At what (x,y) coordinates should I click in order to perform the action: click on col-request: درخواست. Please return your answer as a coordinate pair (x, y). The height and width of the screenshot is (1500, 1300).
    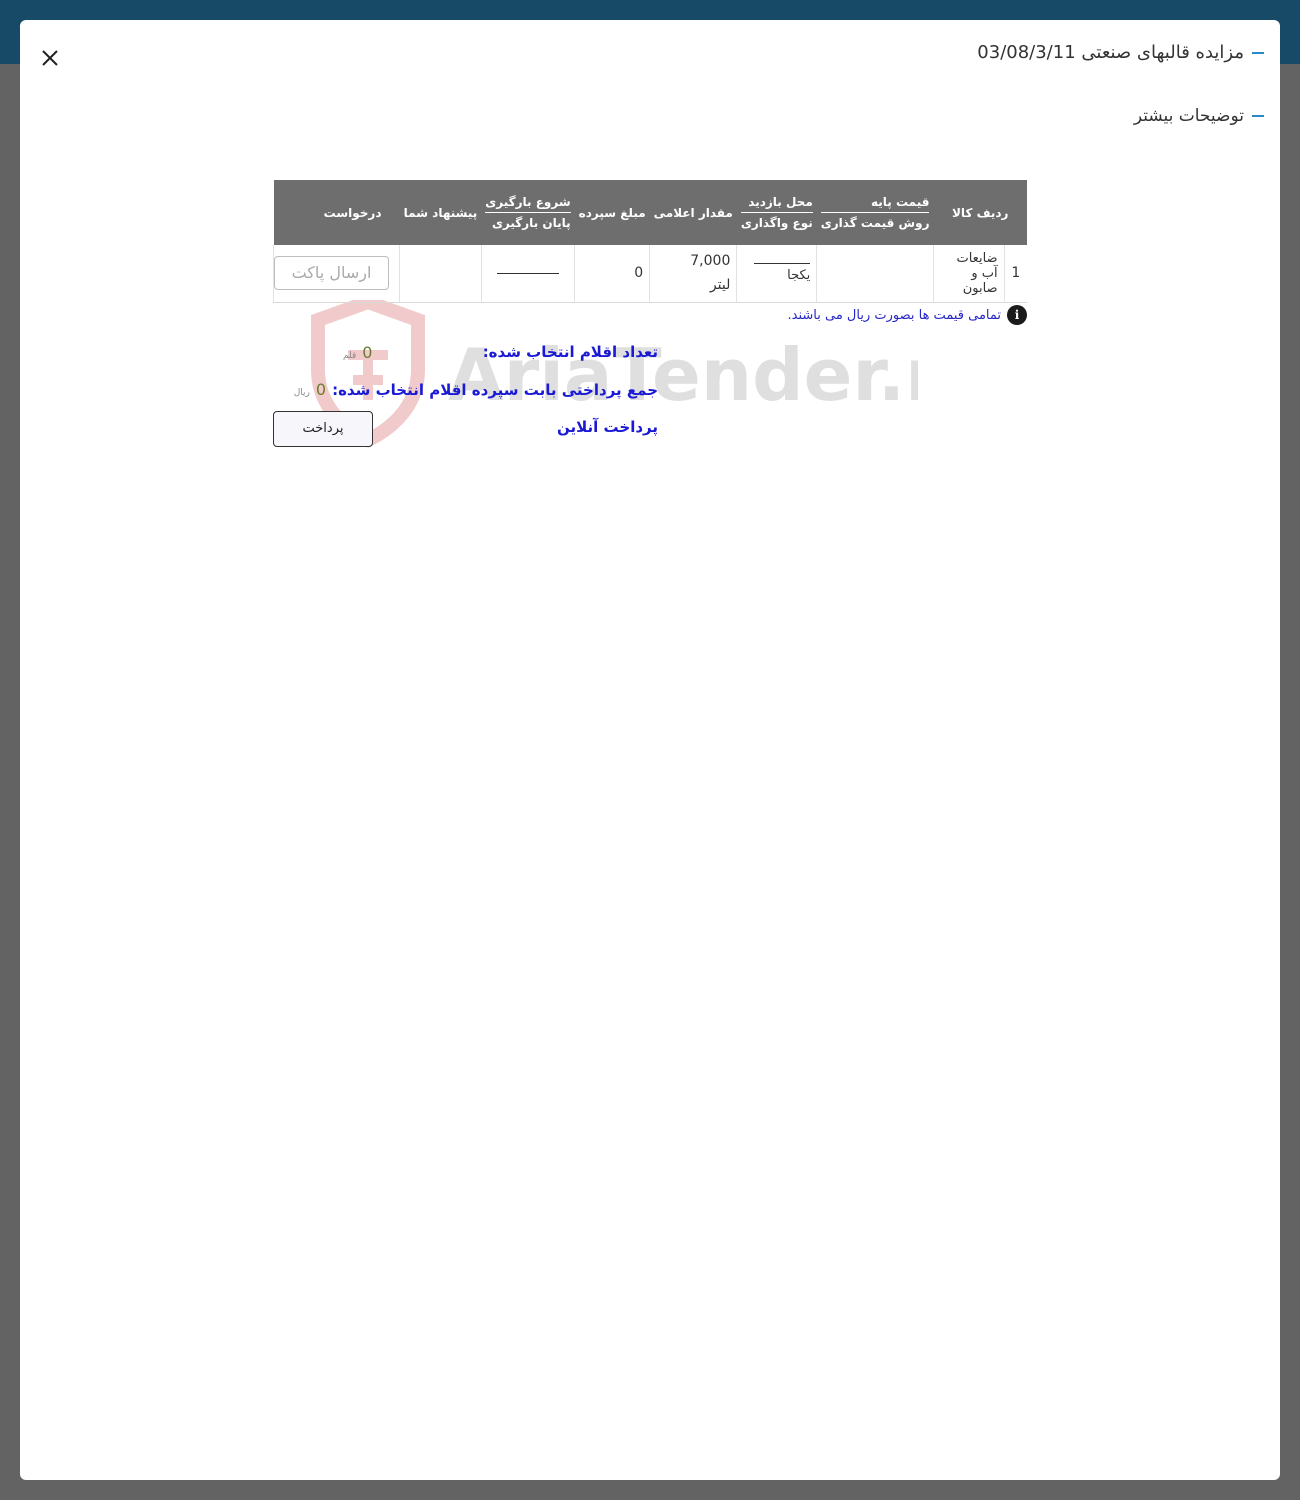
    Looking at the image, I should click on (337, 212).